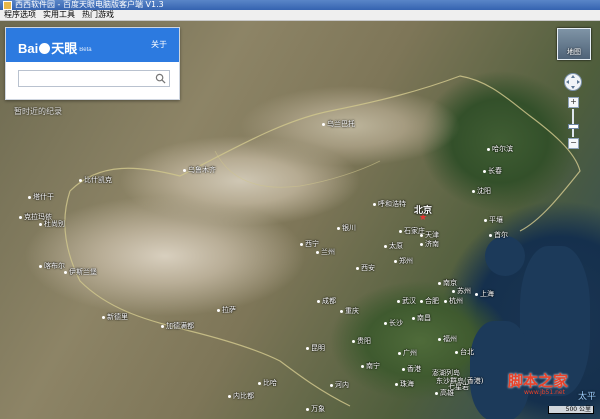 The width and height of the screenshot is (600, 419). Describe the element at coordinates (458, 387) in the screenshot. I see `label-qiba: 七星岩` at that location.